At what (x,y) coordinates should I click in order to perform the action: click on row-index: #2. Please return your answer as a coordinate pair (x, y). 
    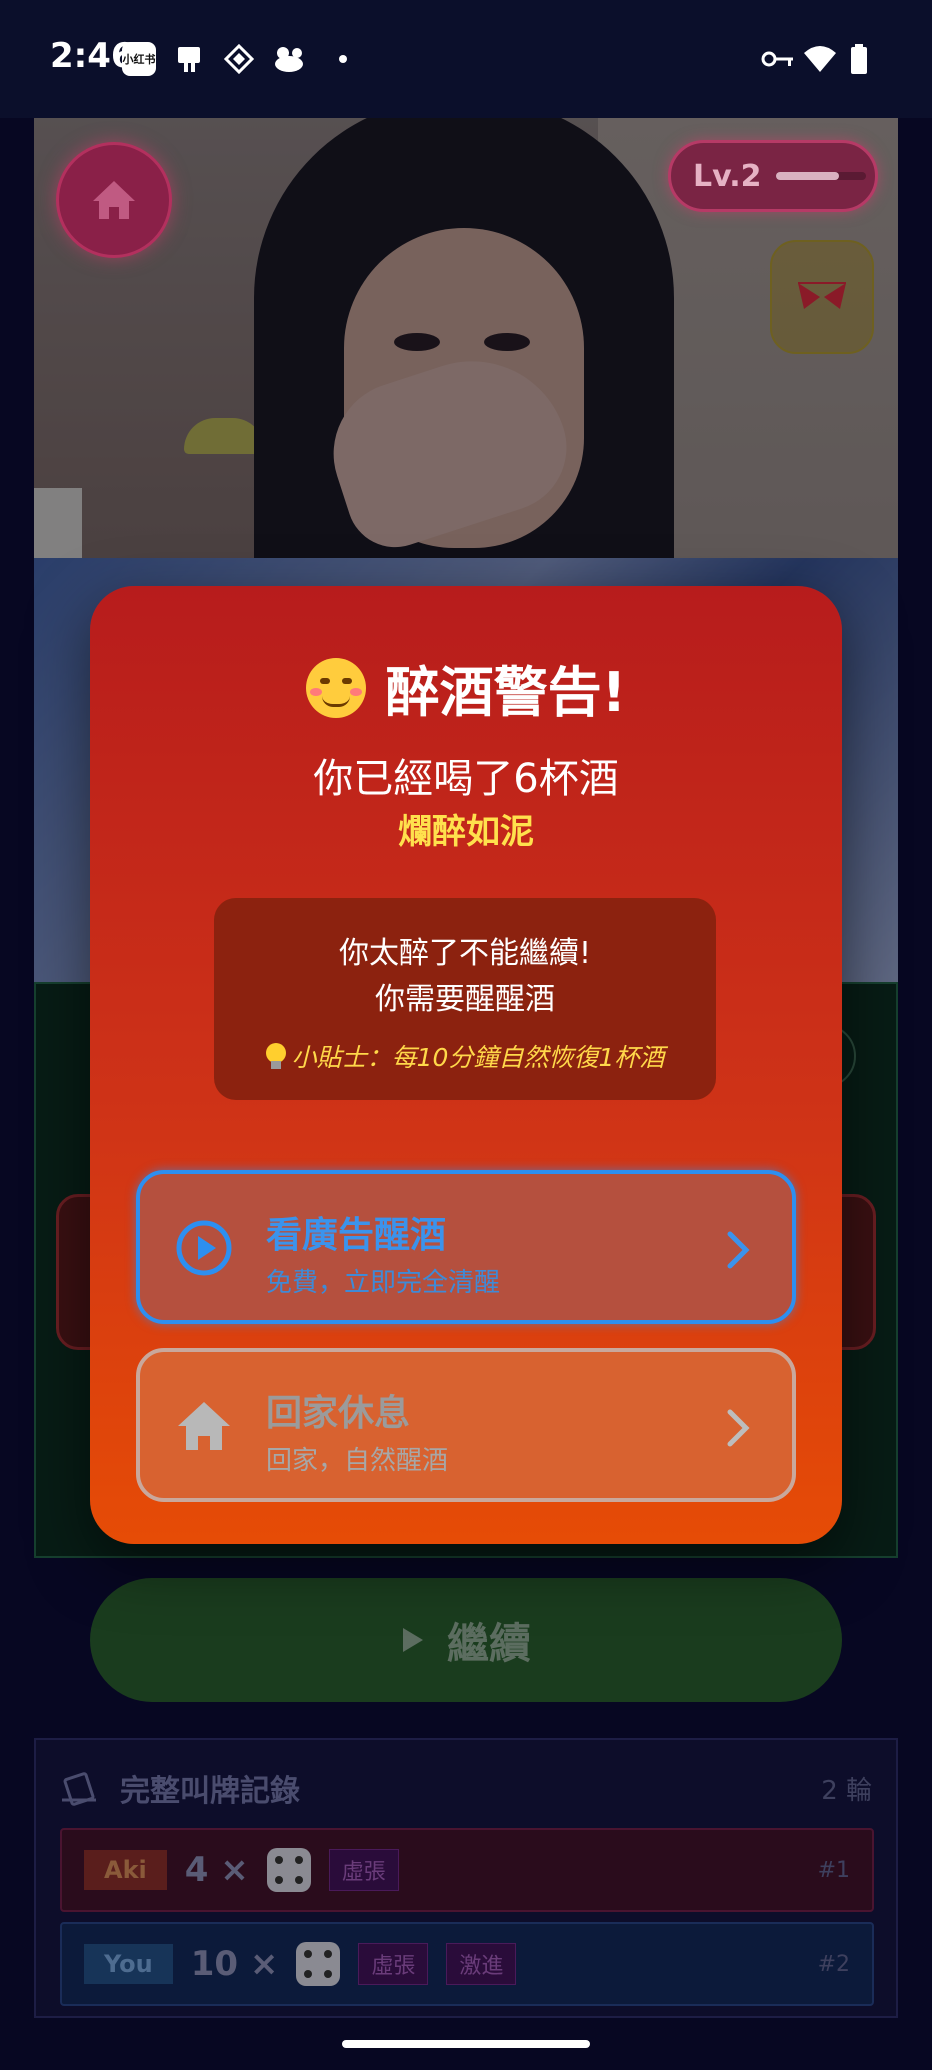
    Looking at the image, I should click on (833, 1964).